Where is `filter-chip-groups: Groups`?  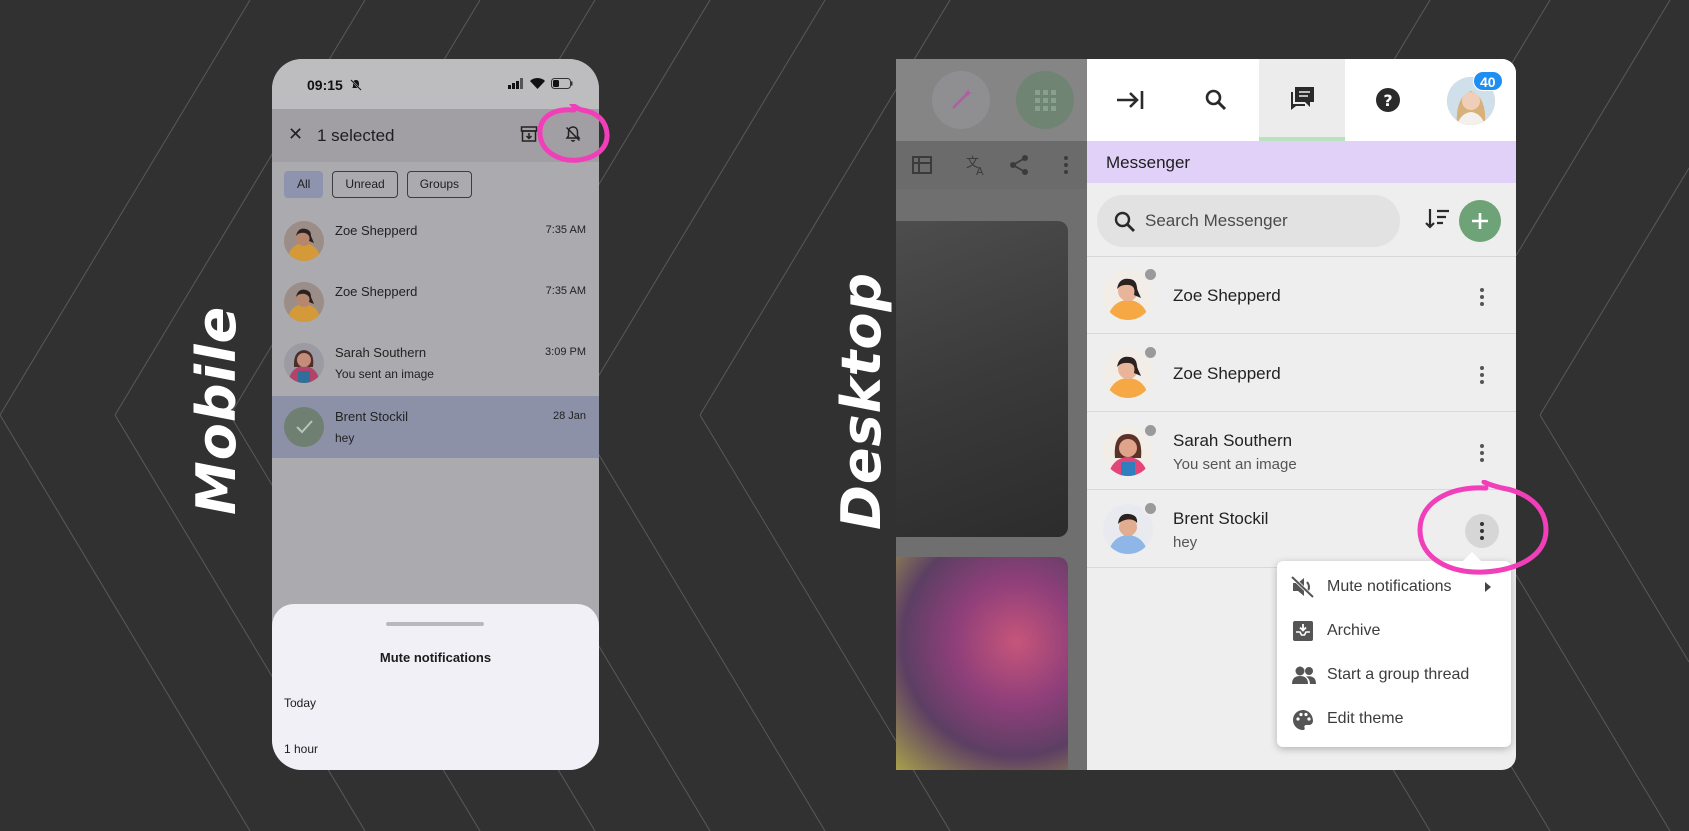 filter-chip-groups: Groups is located at coordinates (439, 184).